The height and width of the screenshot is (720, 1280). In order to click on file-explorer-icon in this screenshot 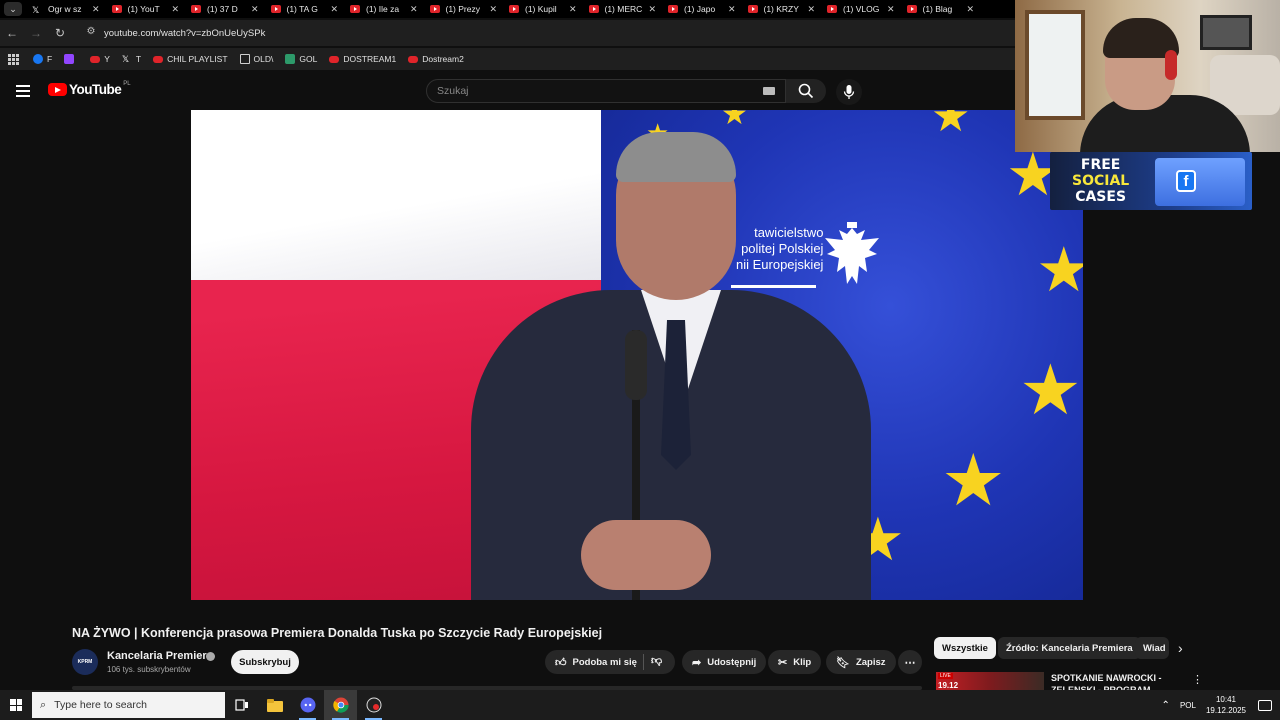, I will do `click(274, 705)`.